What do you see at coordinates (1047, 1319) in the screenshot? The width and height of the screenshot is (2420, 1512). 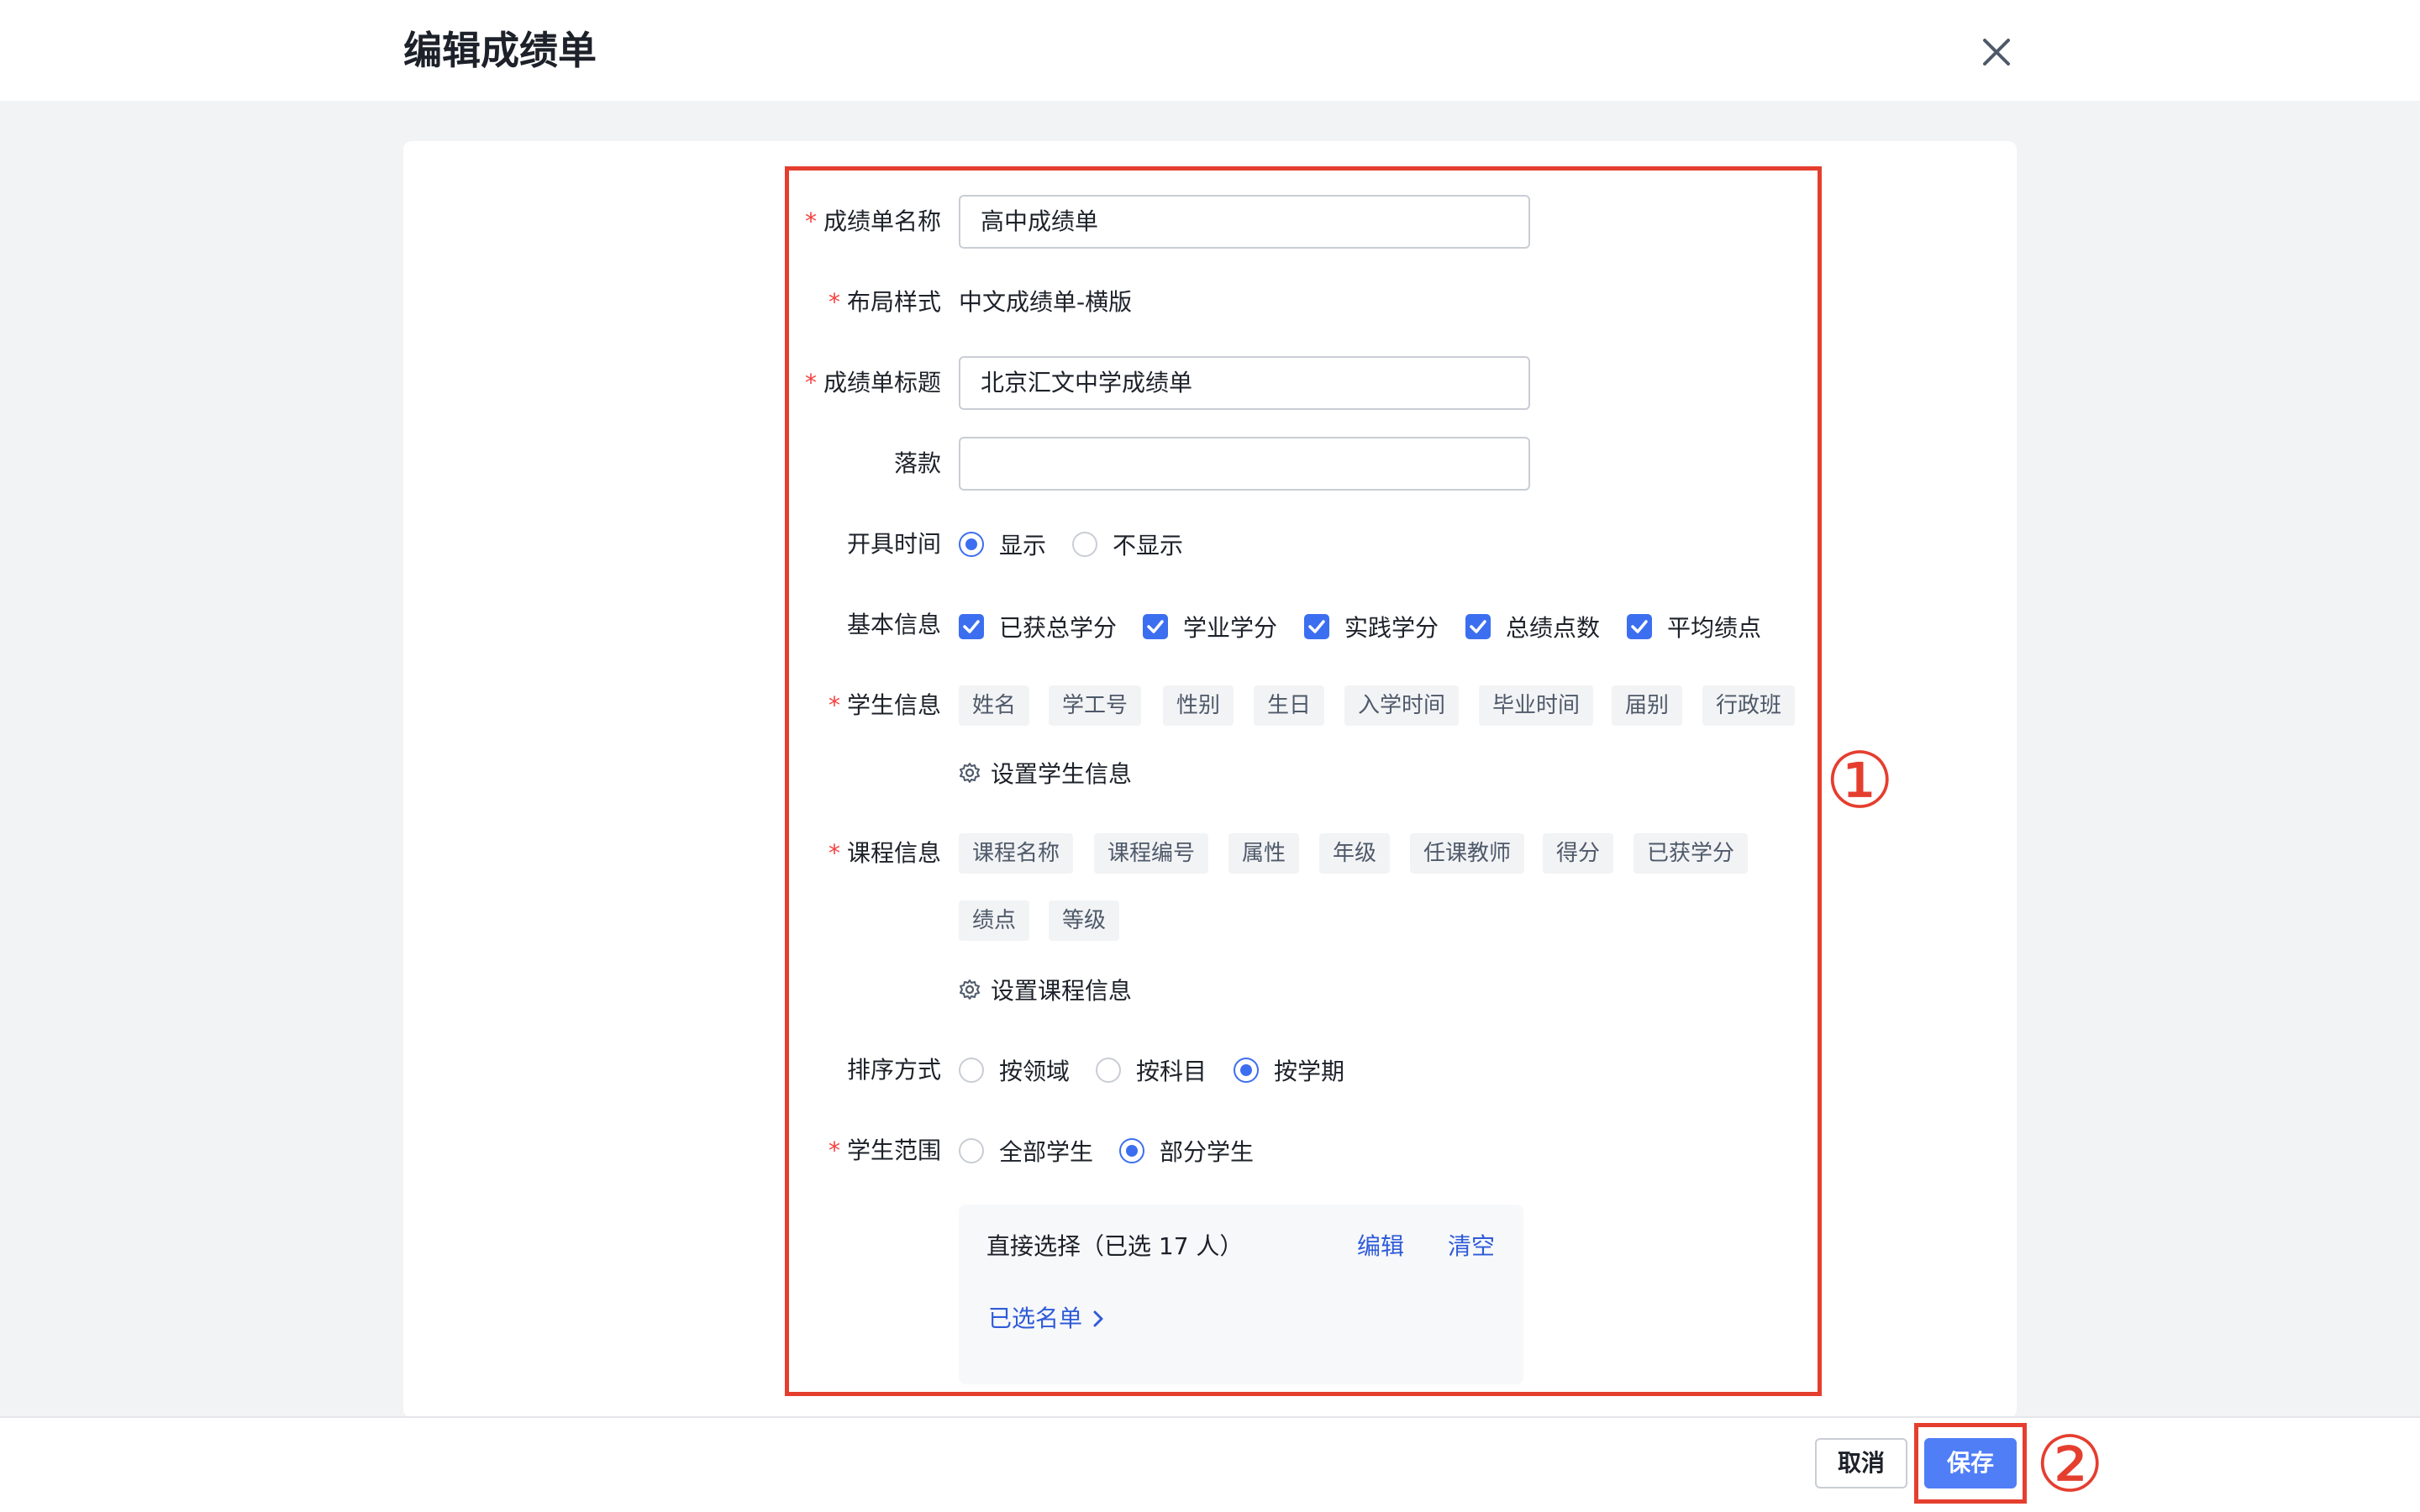 I see `selected-list-link: 已选名单` at bounding box center [1047, 1319].